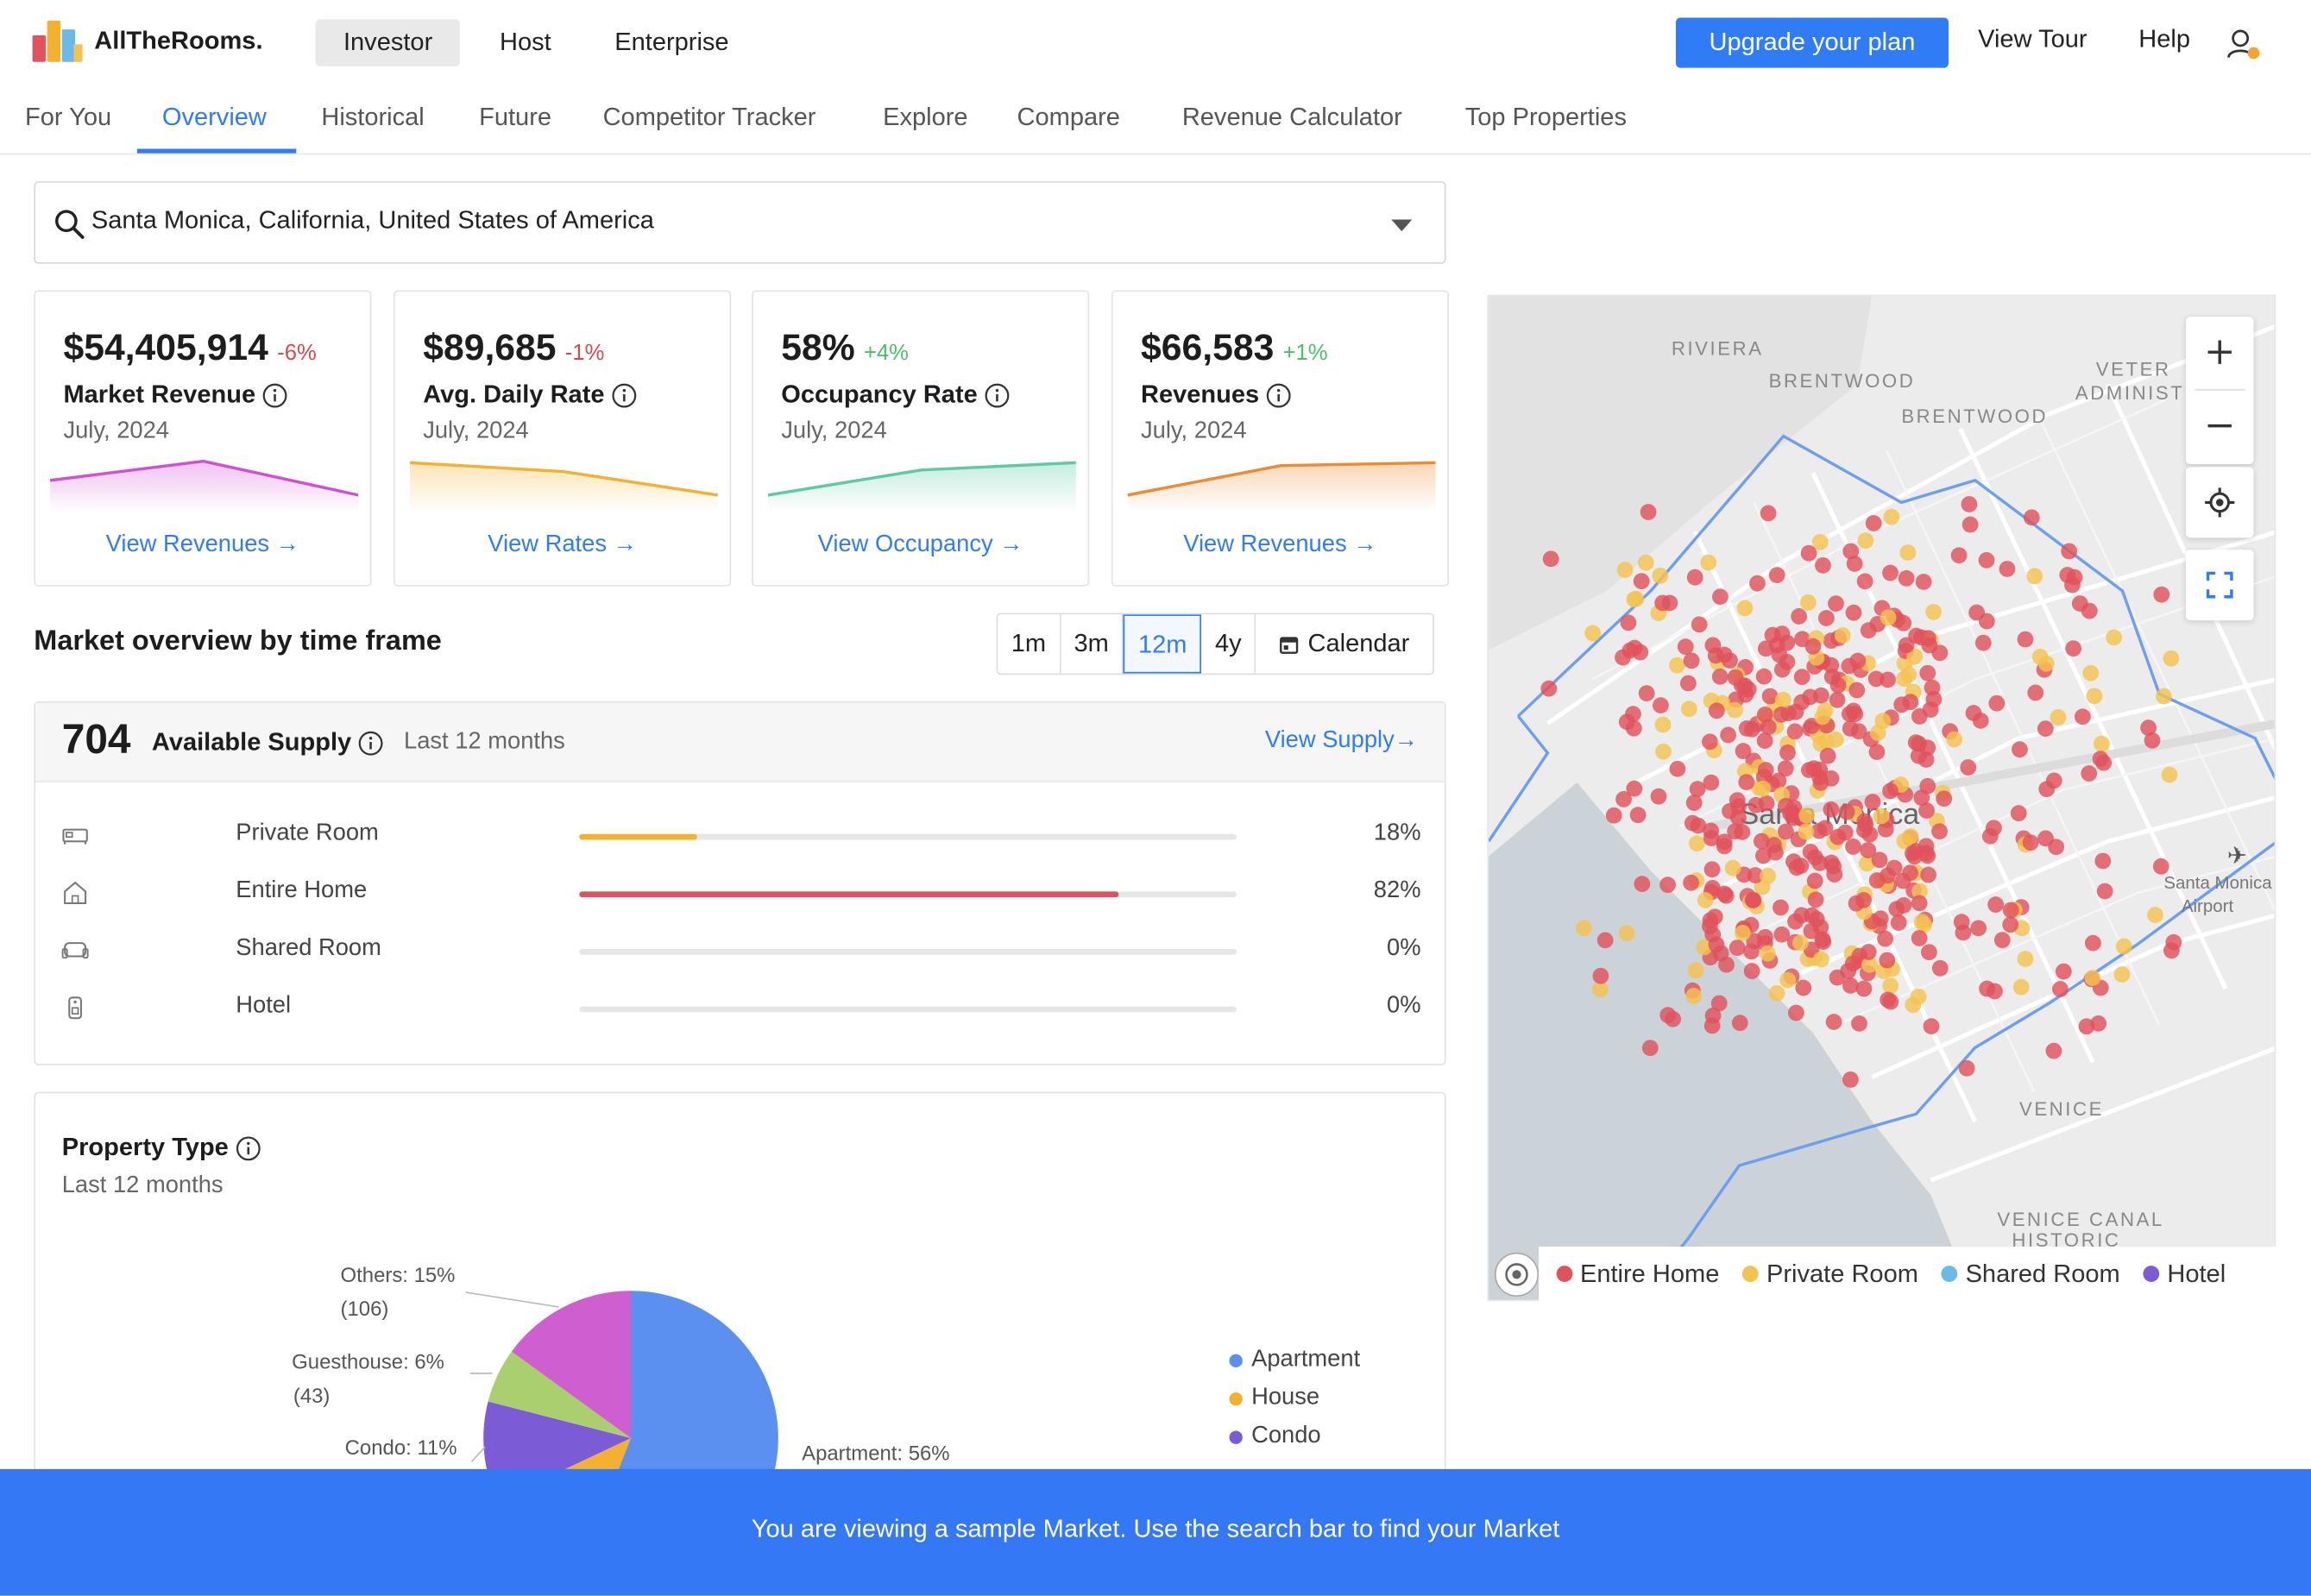  I want to click on locate-me-button, so click(2219, 502).